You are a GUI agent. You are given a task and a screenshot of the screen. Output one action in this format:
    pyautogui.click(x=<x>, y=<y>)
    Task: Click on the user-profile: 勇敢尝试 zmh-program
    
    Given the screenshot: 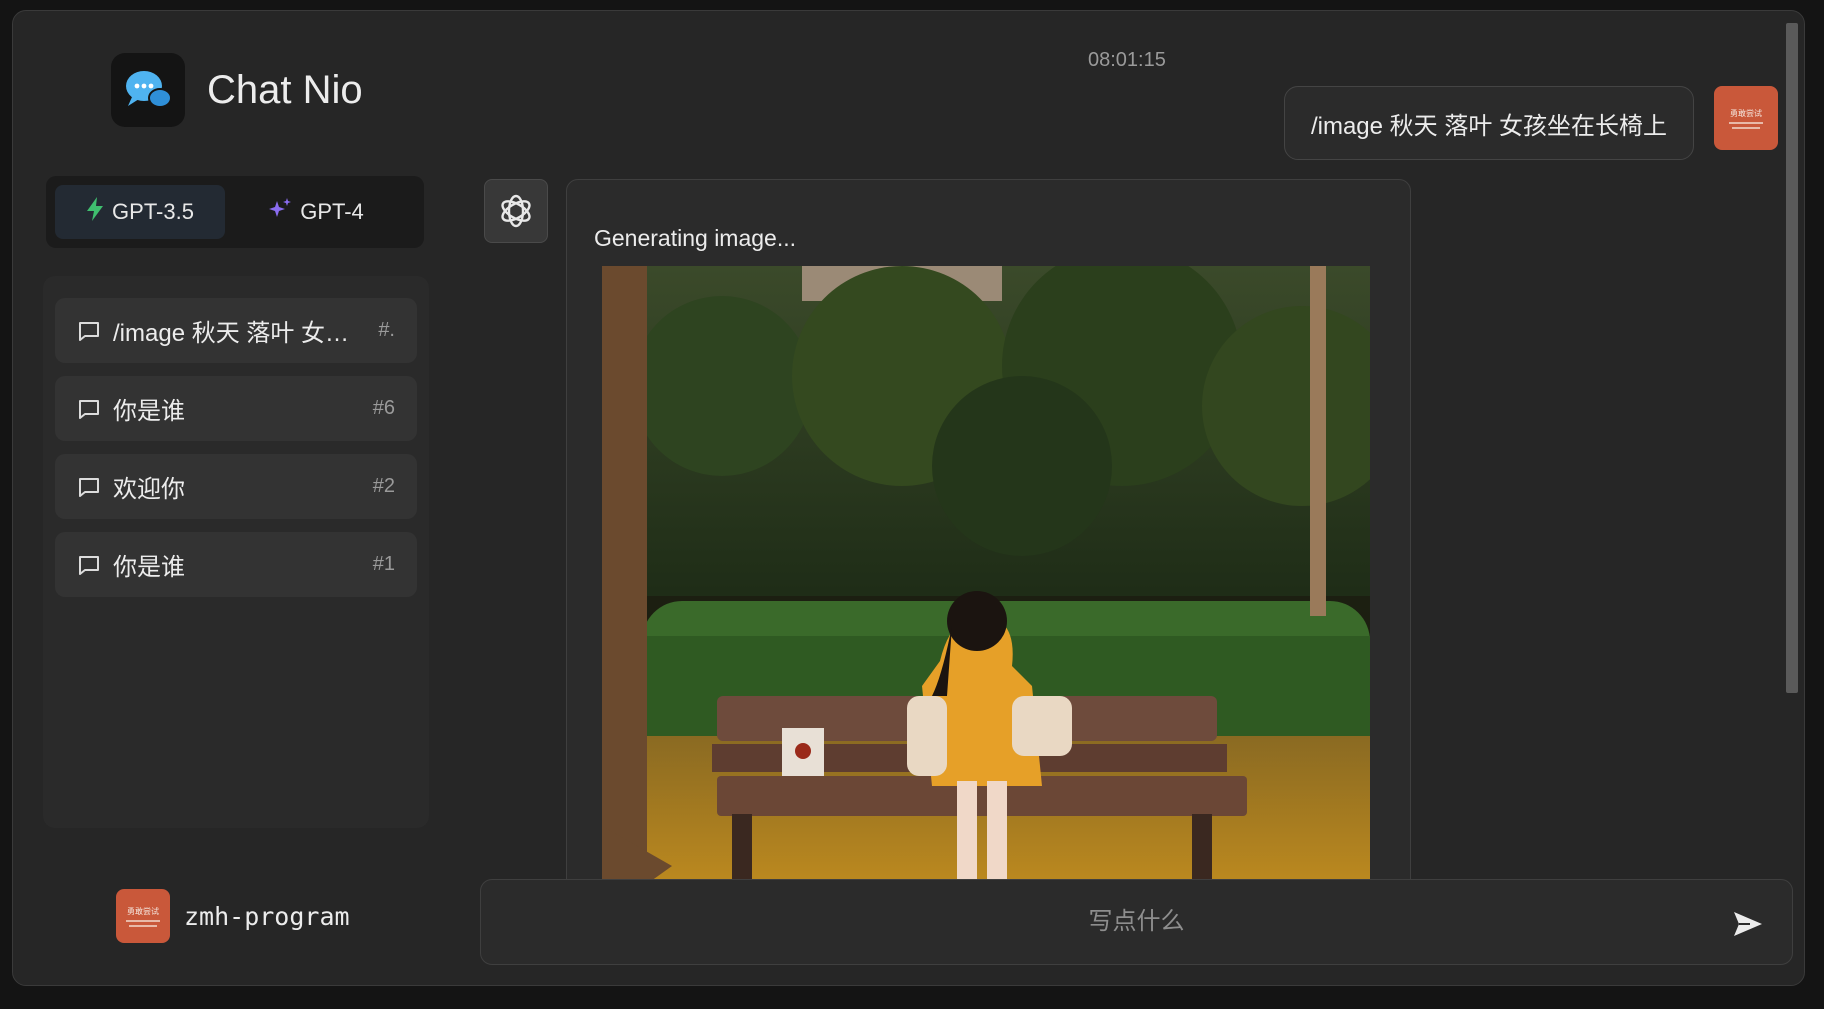 What is the action you would take?
    pyautogui.click(x=233, y=916)
    